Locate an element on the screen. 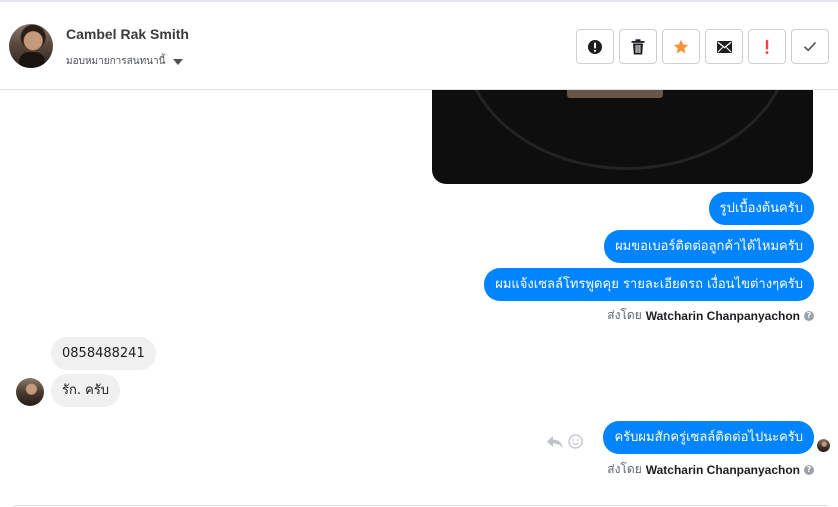  mark-spam-button is located at coordinates (595, 46).